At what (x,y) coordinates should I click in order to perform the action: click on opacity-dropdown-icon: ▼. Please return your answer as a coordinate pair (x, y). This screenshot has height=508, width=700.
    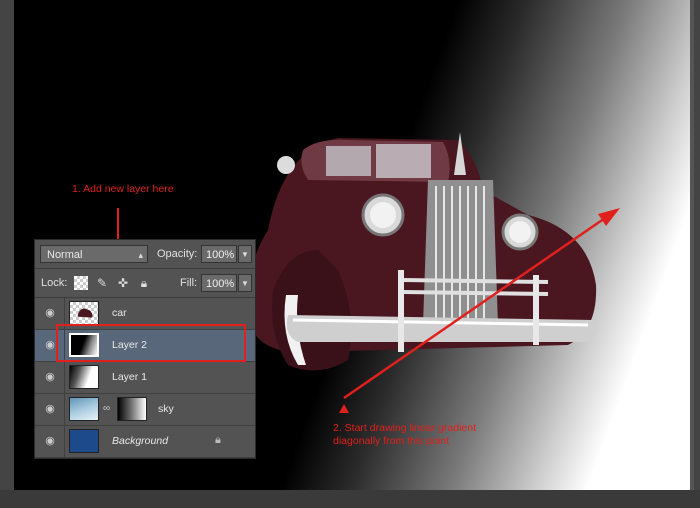
    Looking at the image, I should click on (245, 254).